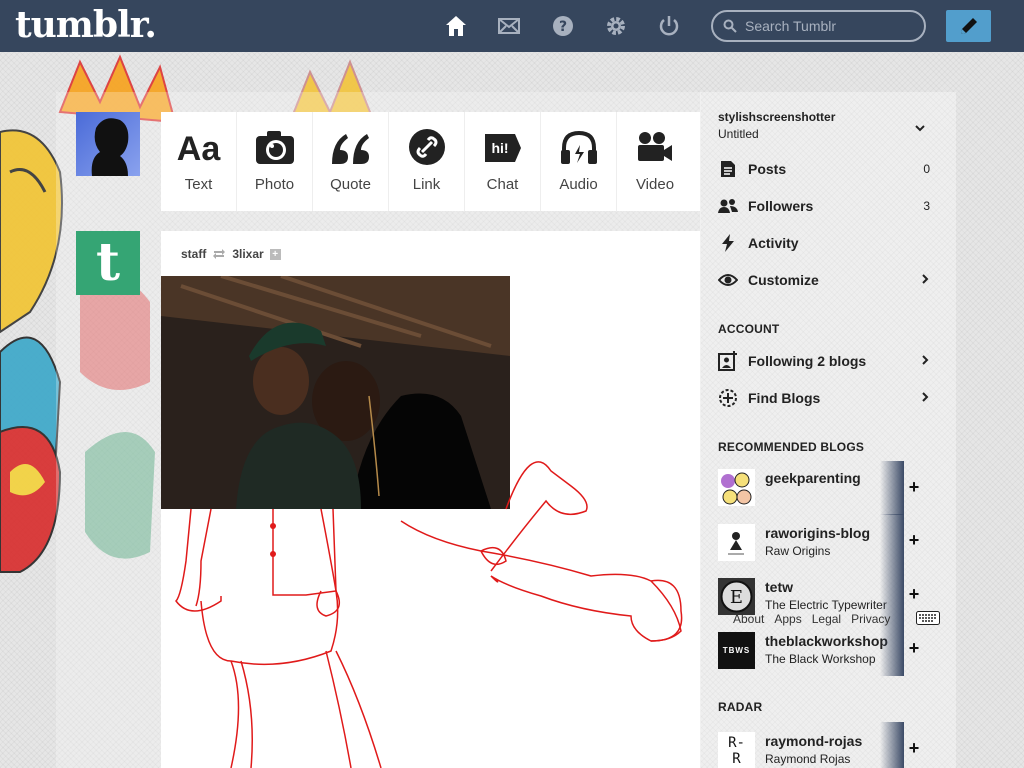 Image resolution: width=1024 pixels, height=768 pixels. Describe the element at coordinates (108, 144) in the screenshot. I see `user-avatar` at that location.